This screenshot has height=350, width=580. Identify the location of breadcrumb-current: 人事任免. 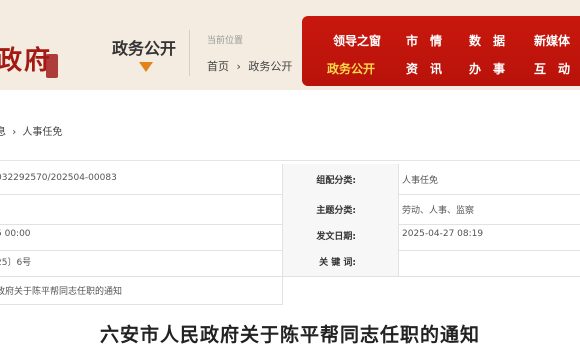
(42, 132).